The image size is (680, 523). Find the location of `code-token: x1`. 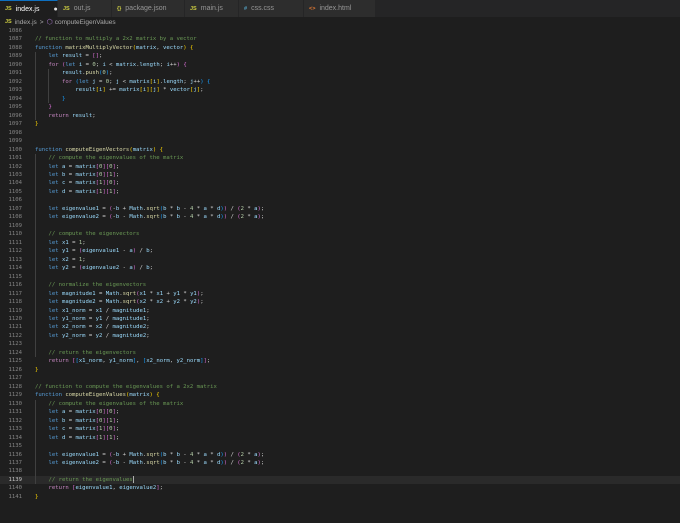

code-token: x1 is located at coordinates (65, 242).